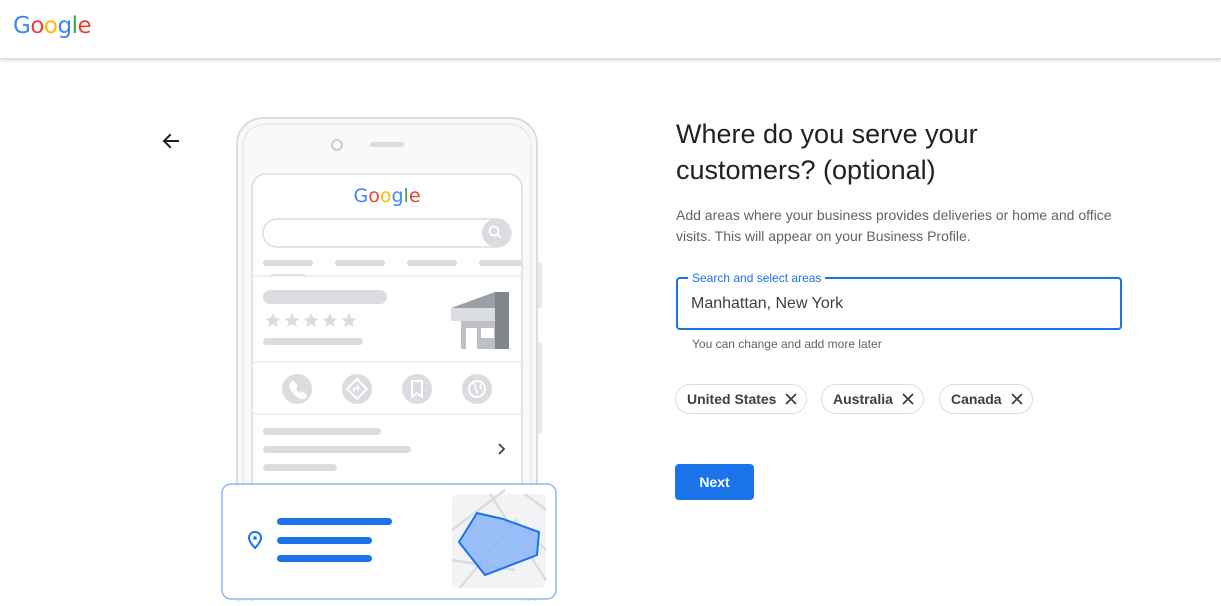 The height and width of the screenshot is (606, 1221). Describe the element at coordinates (714, 482) in the screenshot. I see `next-button: Next` at that location.